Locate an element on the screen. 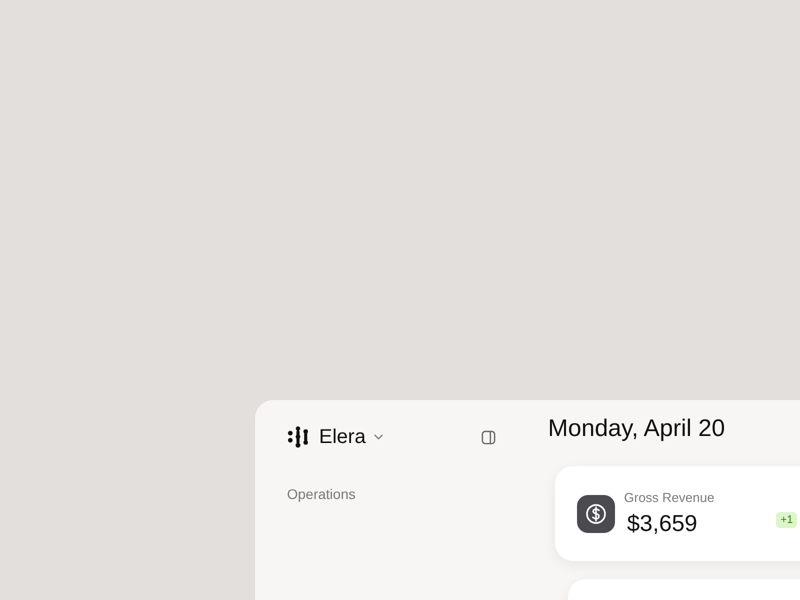  change-badge: +1 is located at coordinates (786, 520).